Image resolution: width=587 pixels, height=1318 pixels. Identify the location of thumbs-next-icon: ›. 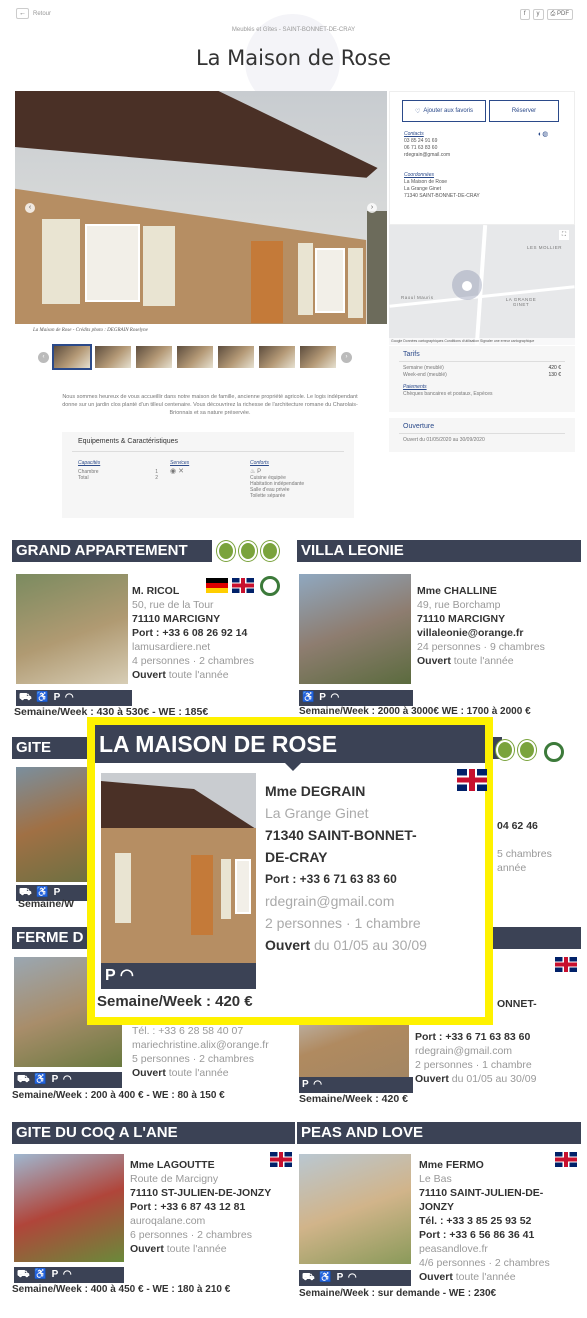
(346, 357).